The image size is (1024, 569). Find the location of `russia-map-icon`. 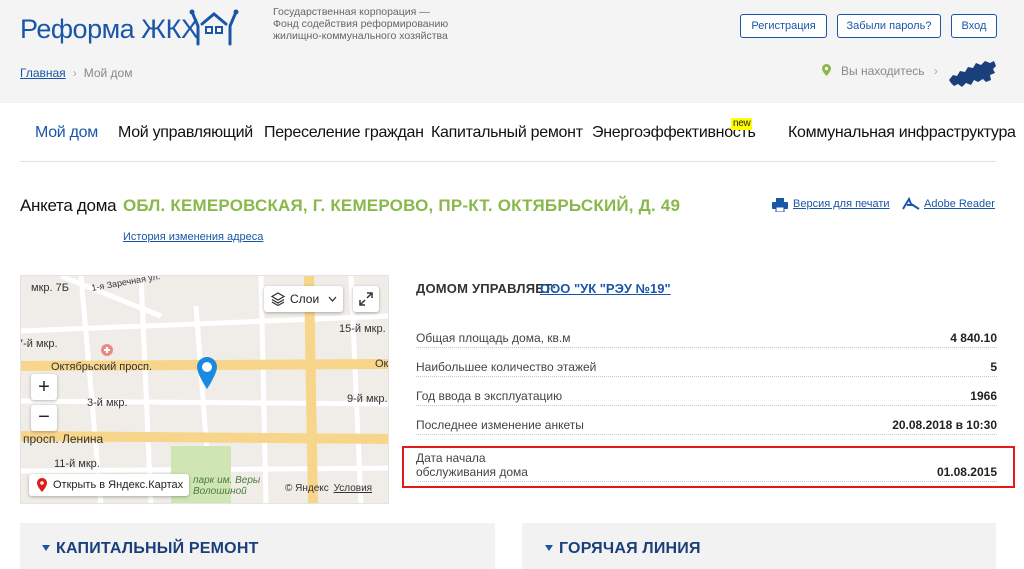

russia-map-icon is located at coordinates (972, 74).